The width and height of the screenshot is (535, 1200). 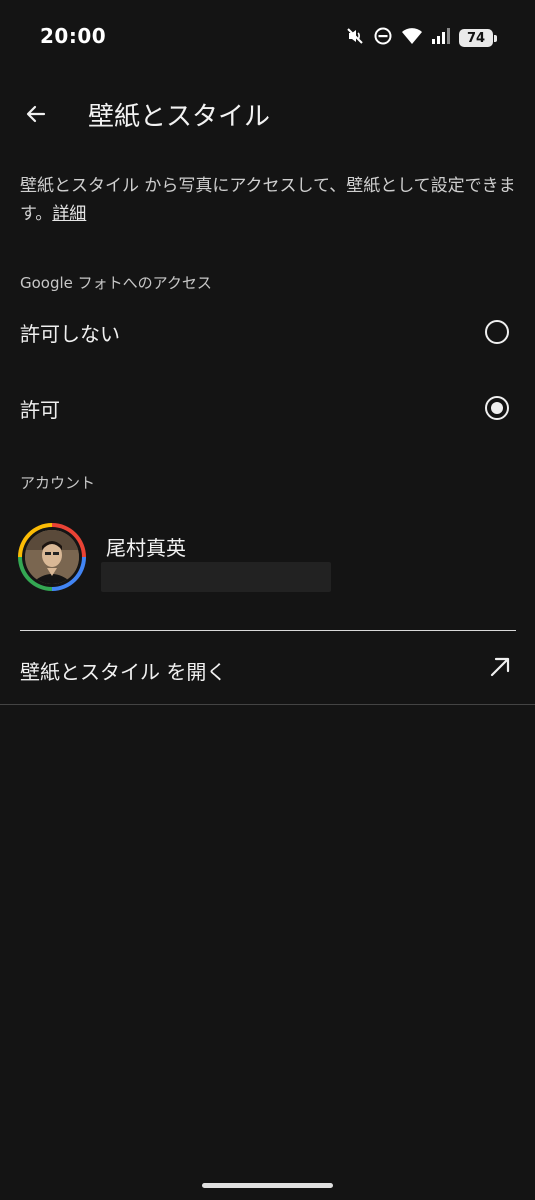 What do you see at coordinates (441, 38) in the screenshot?
I see `signal-icon` at bounding box center [441, 38].